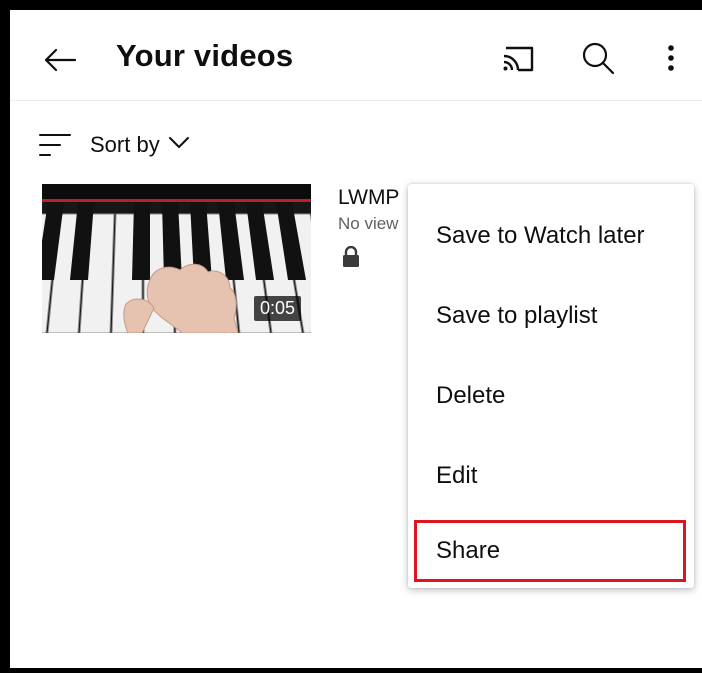 The height and width of the screenshot is (673, 702). What do you see at coordinates (205, 55) in the screenshot?
I see `page-title: Your videos` at bounding box center [205, 55].